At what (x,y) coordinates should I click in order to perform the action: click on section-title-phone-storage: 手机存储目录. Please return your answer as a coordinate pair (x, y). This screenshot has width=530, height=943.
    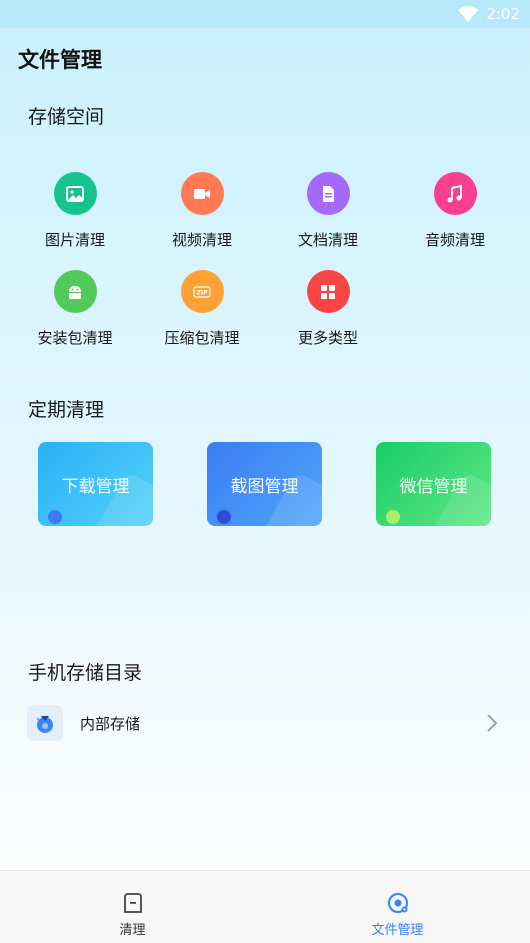
    Looking at the image, I should click on (85, 673).